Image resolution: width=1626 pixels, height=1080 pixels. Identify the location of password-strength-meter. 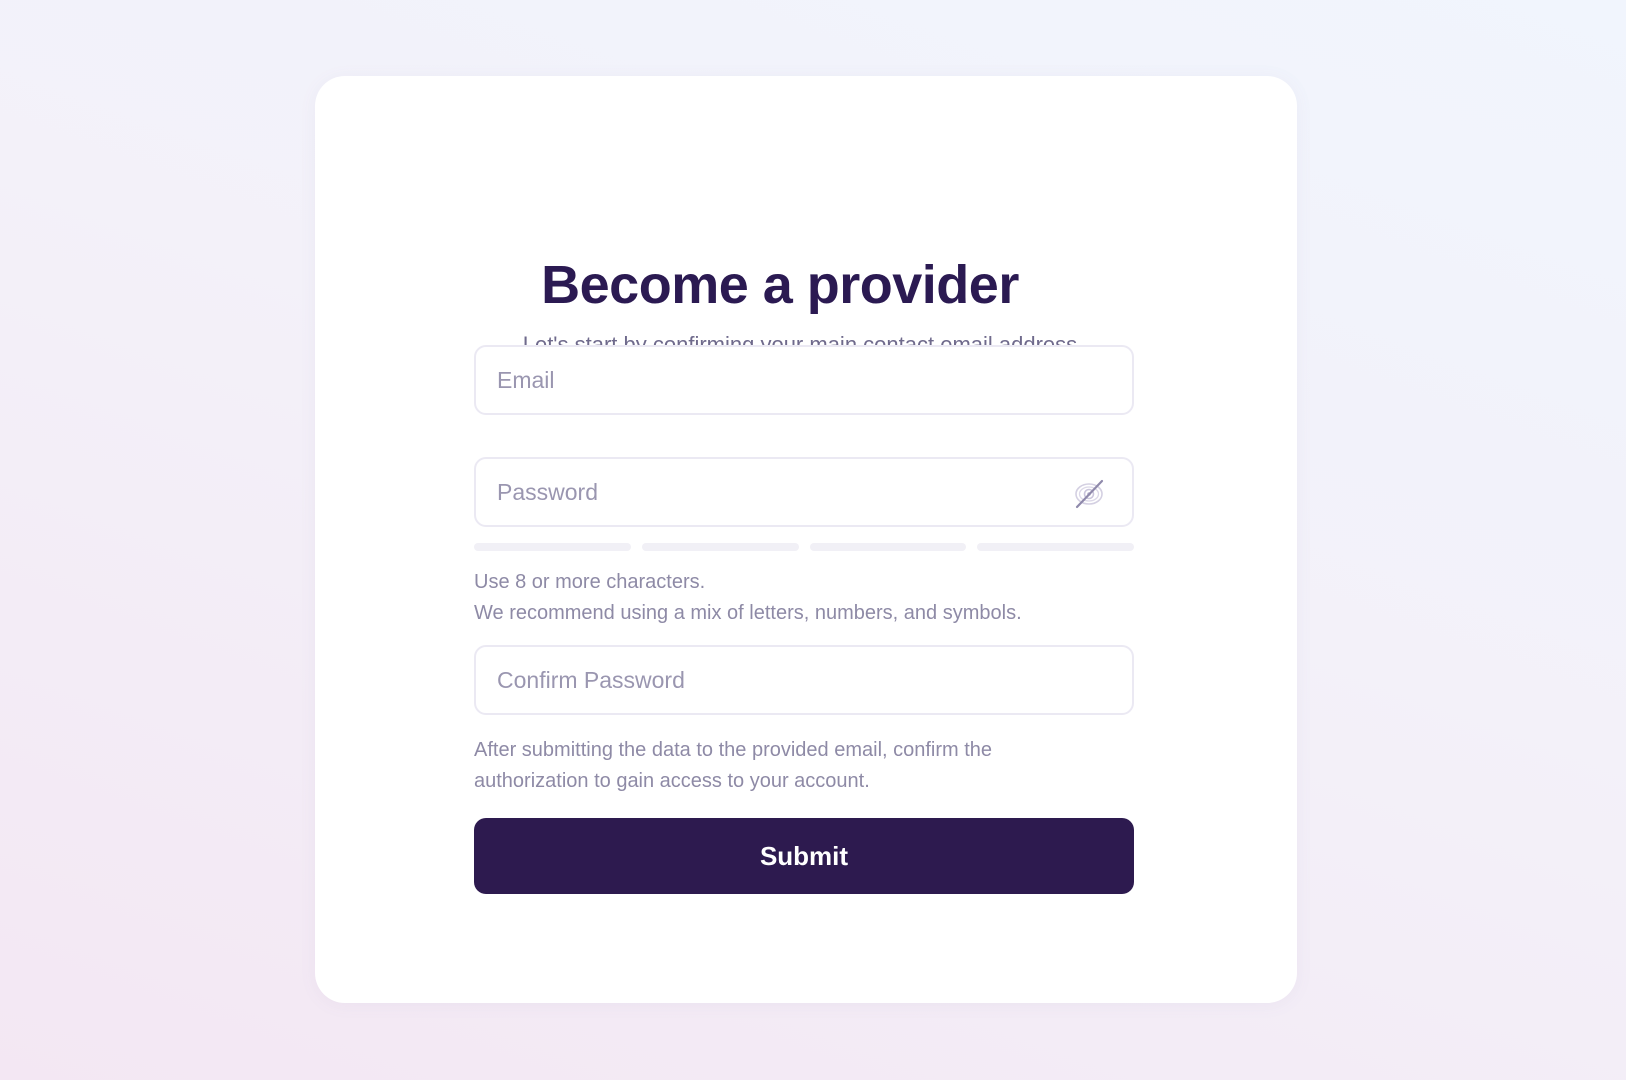
(804, 547).